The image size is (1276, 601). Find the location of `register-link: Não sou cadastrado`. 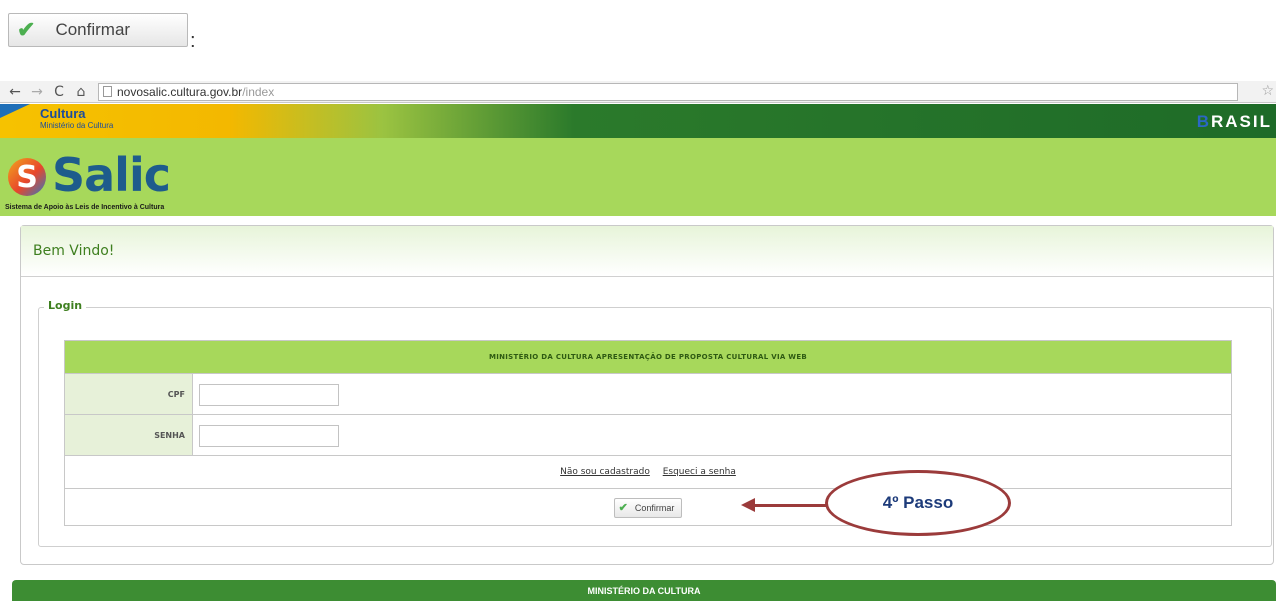

register-link: Não sou cadastrado is located at coordinates (605, 472).